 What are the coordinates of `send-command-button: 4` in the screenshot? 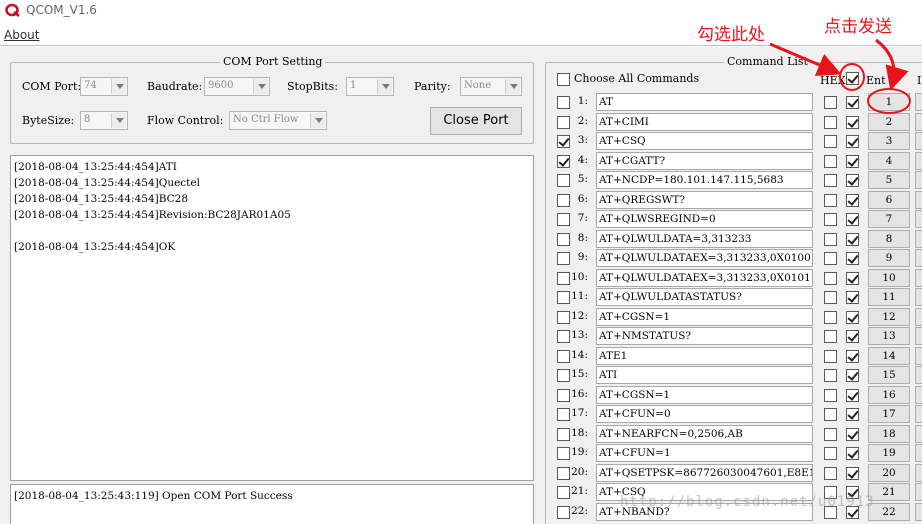 It's located at (889, 161).